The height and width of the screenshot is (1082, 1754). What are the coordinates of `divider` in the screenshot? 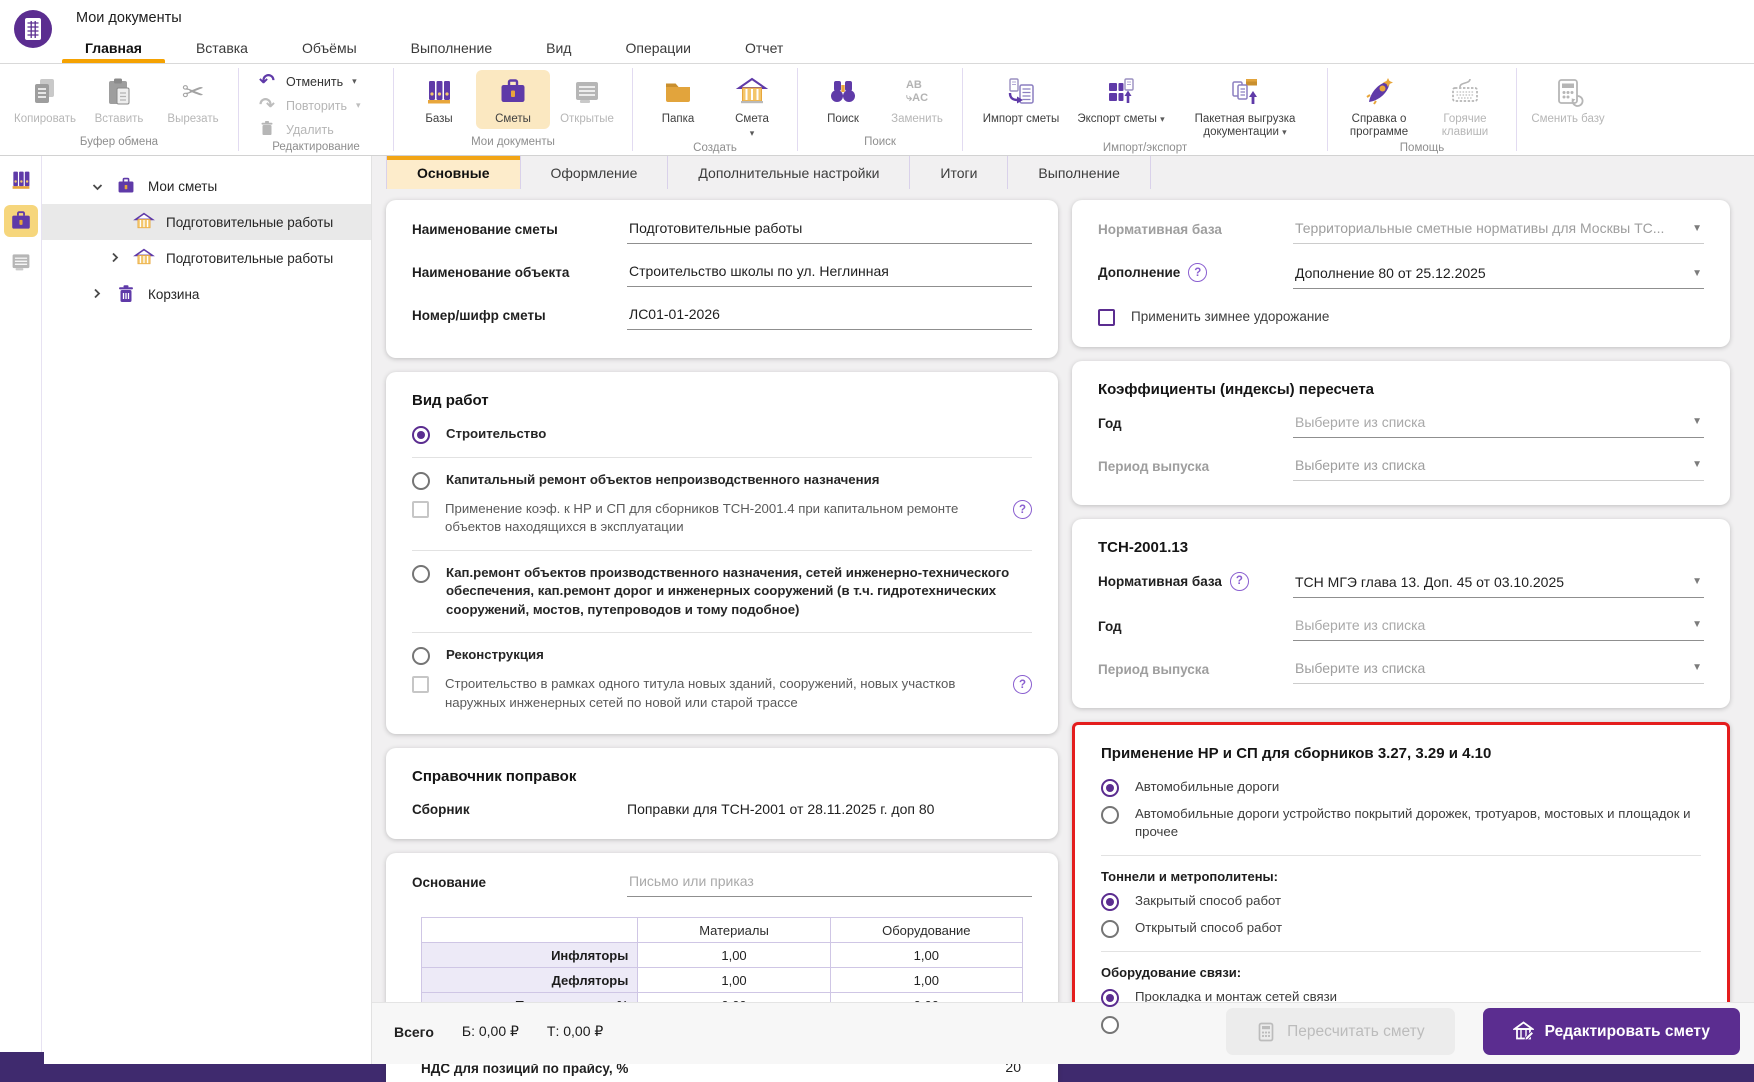 It's located at (722, 457).